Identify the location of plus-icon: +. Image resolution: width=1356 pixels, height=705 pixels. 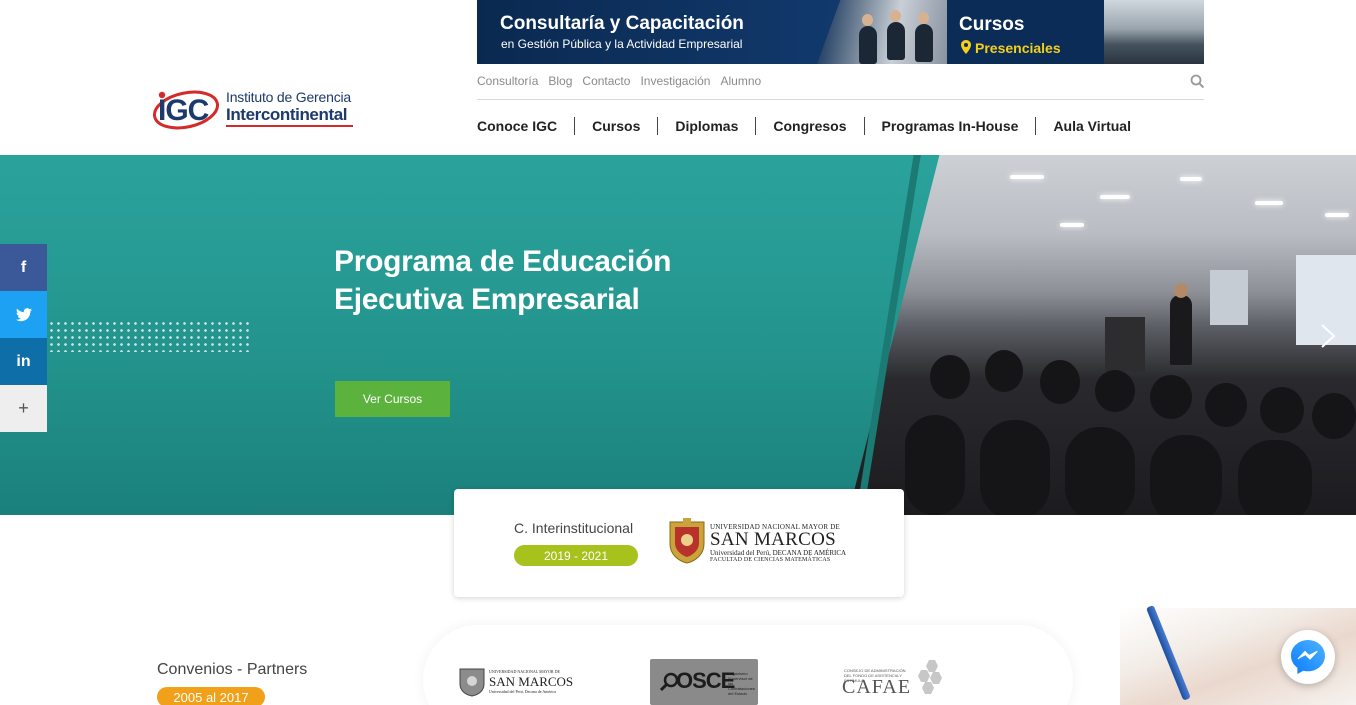
(23, 408).